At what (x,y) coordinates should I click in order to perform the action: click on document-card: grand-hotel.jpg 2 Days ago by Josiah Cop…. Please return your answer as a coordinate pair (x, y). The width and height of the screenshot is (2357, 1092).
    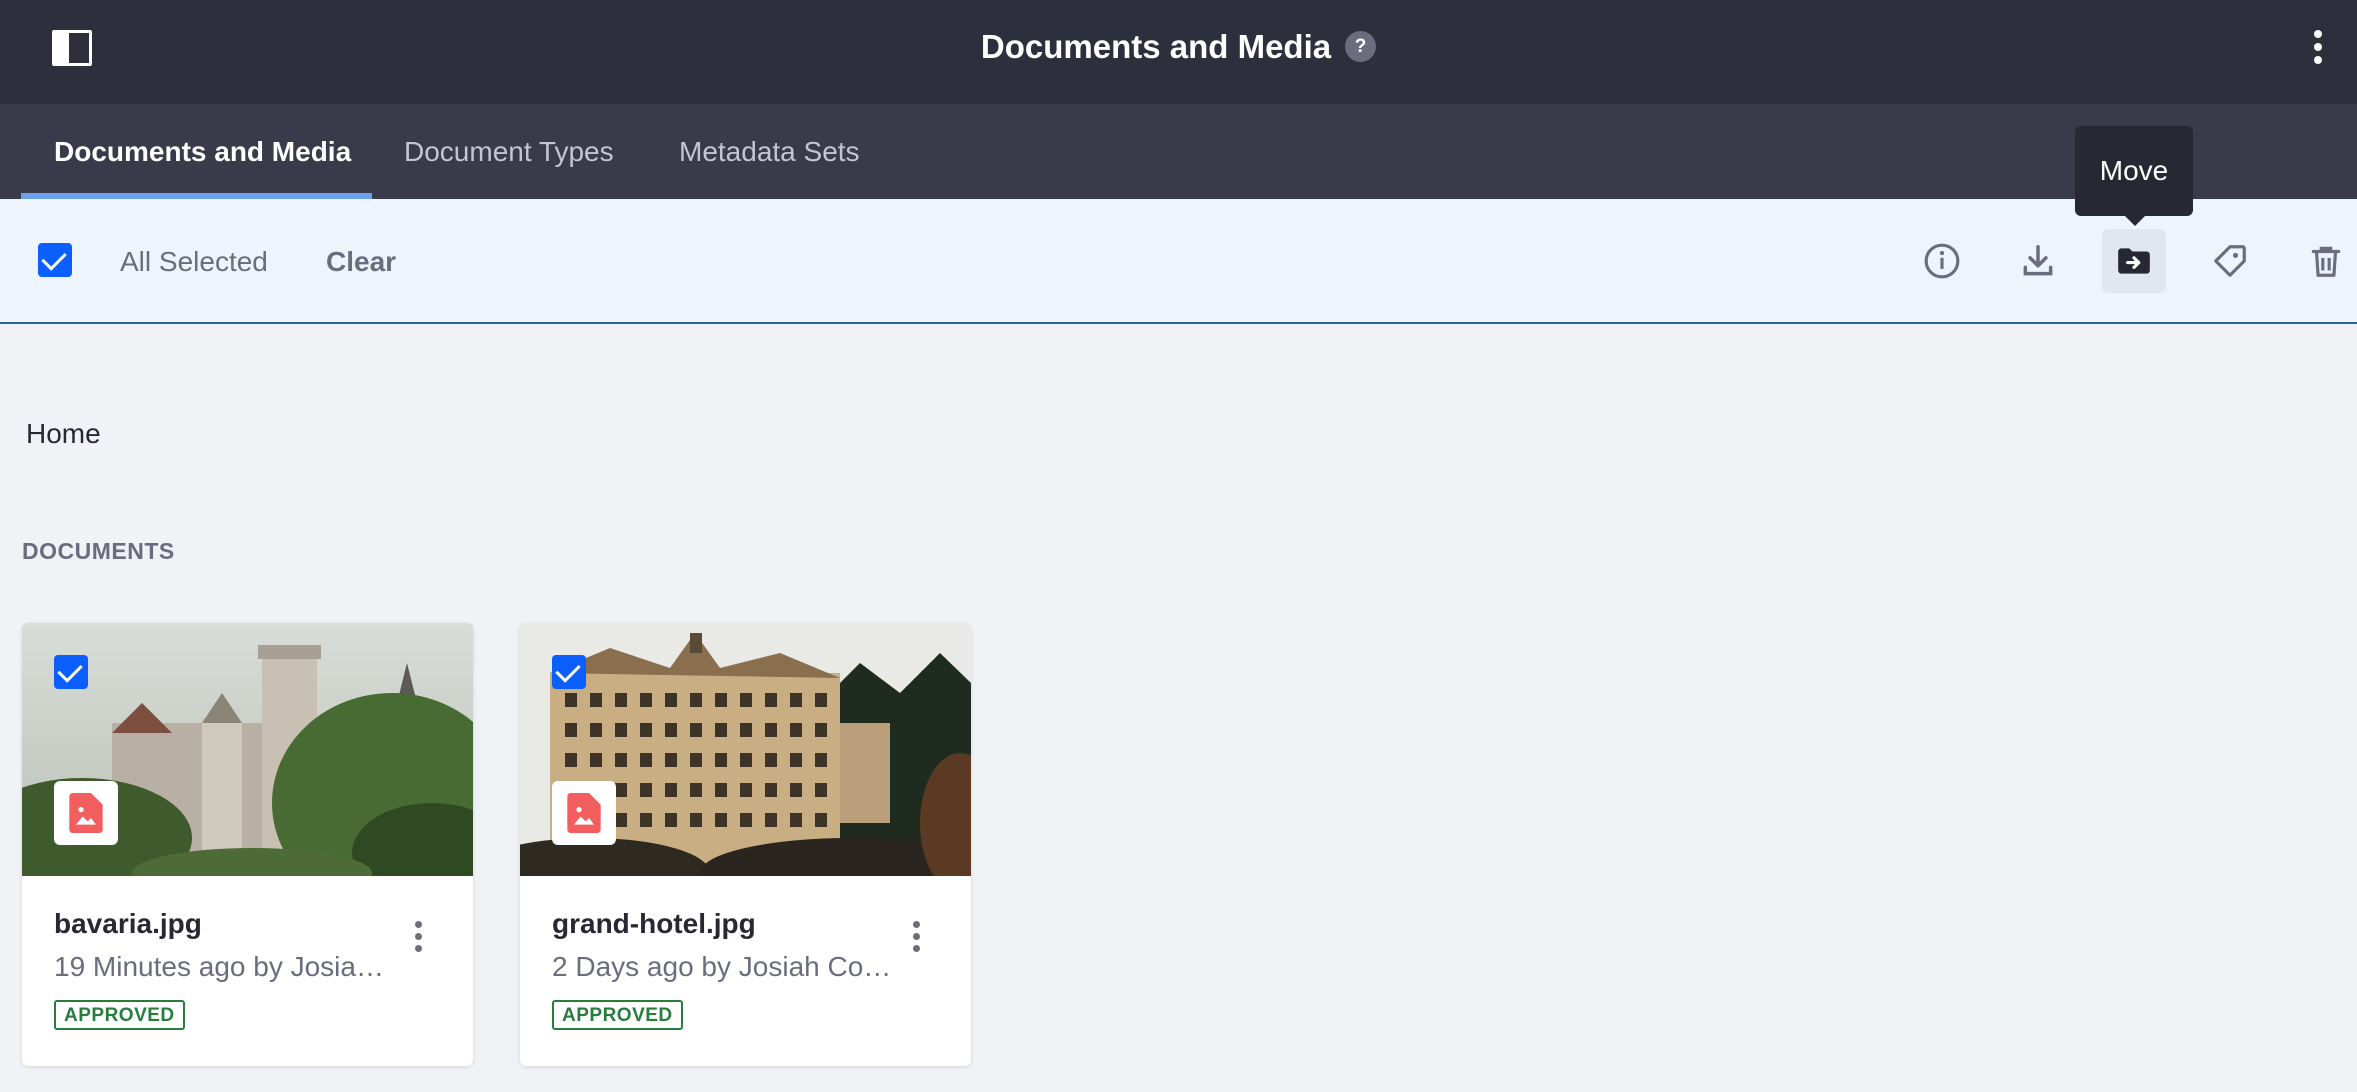
    Looking at the image, I should click on (745, 844).